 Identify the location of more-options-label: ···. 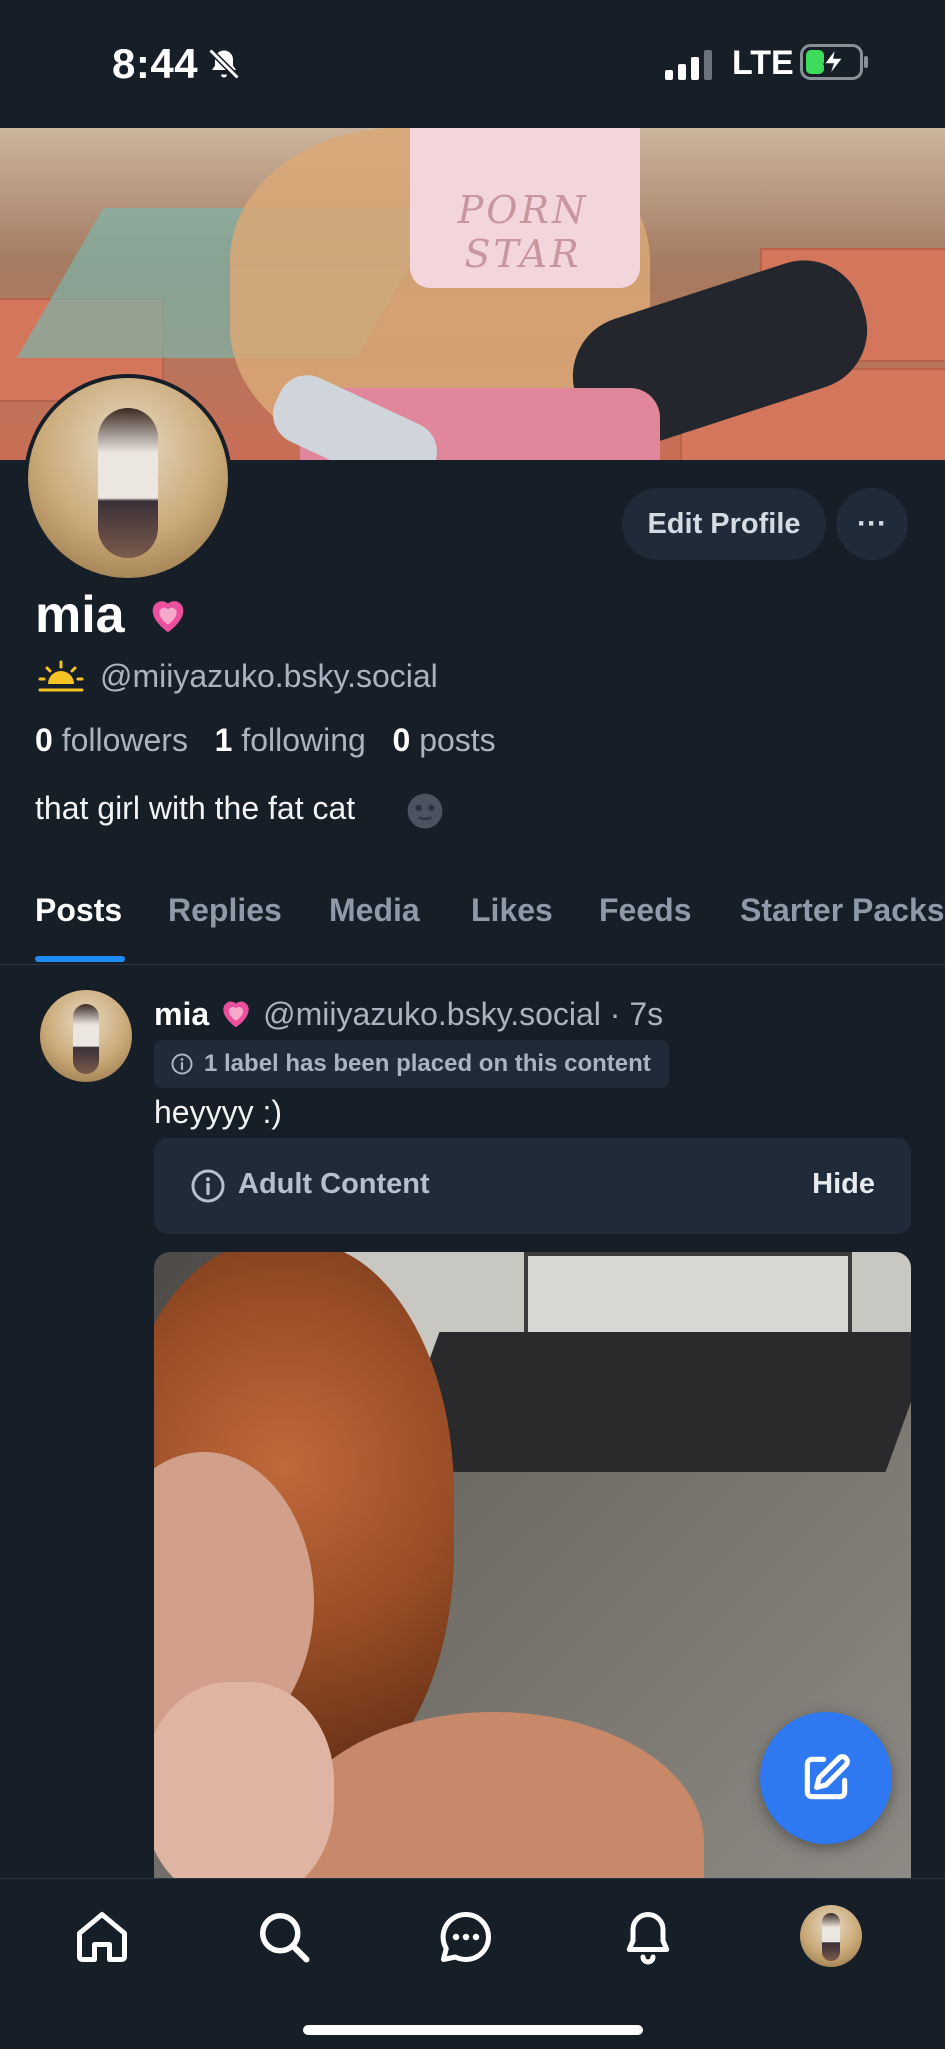
(872, 523).